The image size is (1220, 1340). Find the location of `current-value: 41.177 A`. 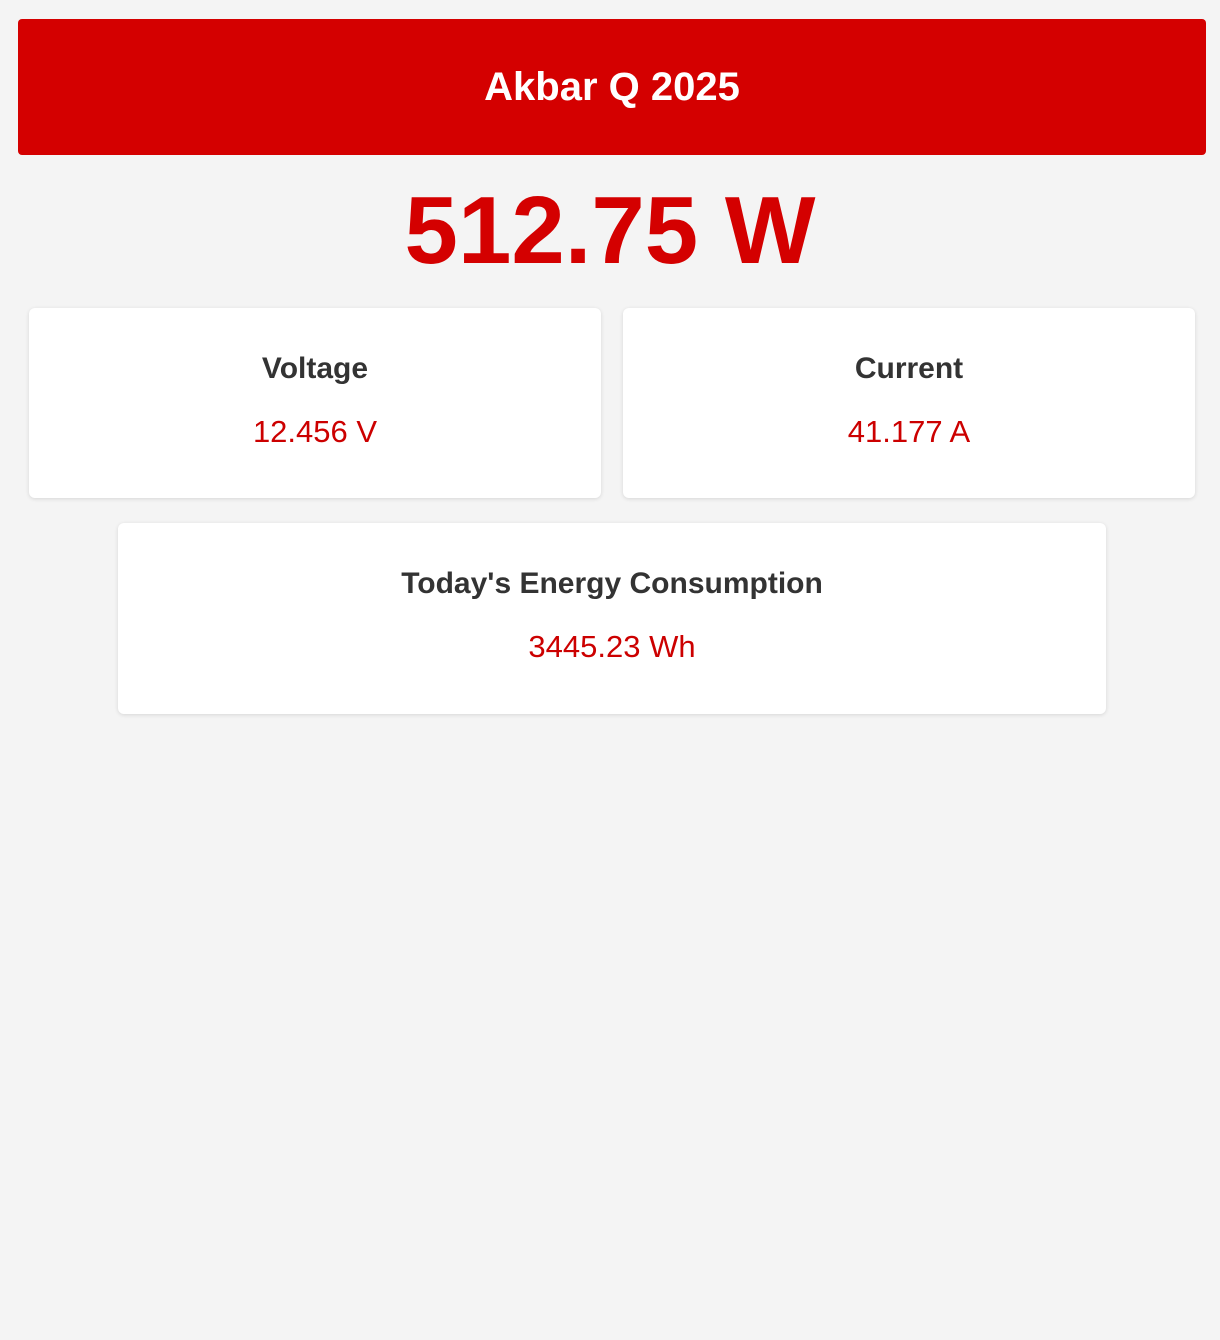

current-value: 41.177 A is located at coordinates (909, 431).